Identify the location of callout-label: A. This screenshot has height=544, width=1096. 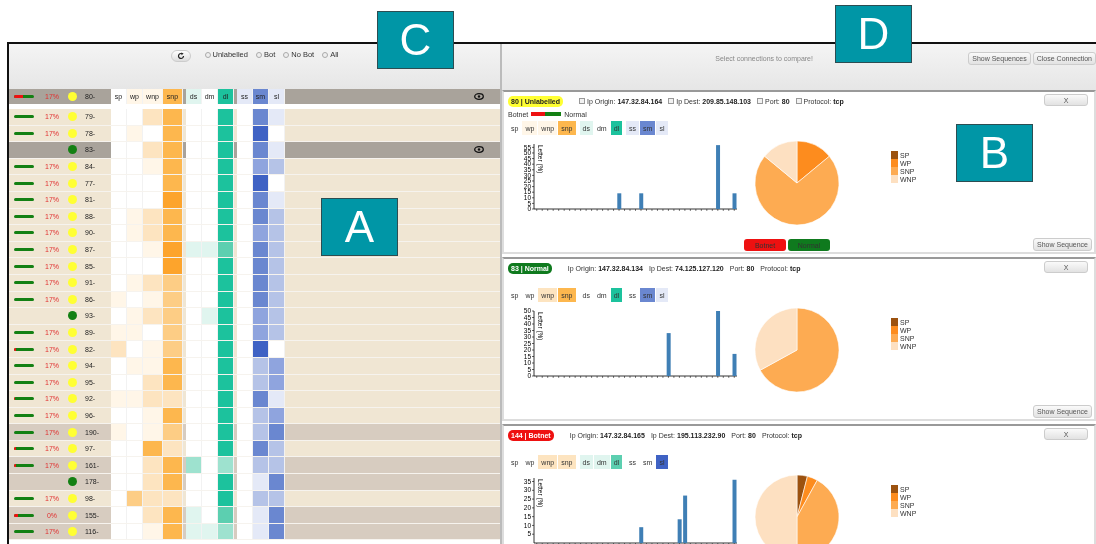
(359, 227).